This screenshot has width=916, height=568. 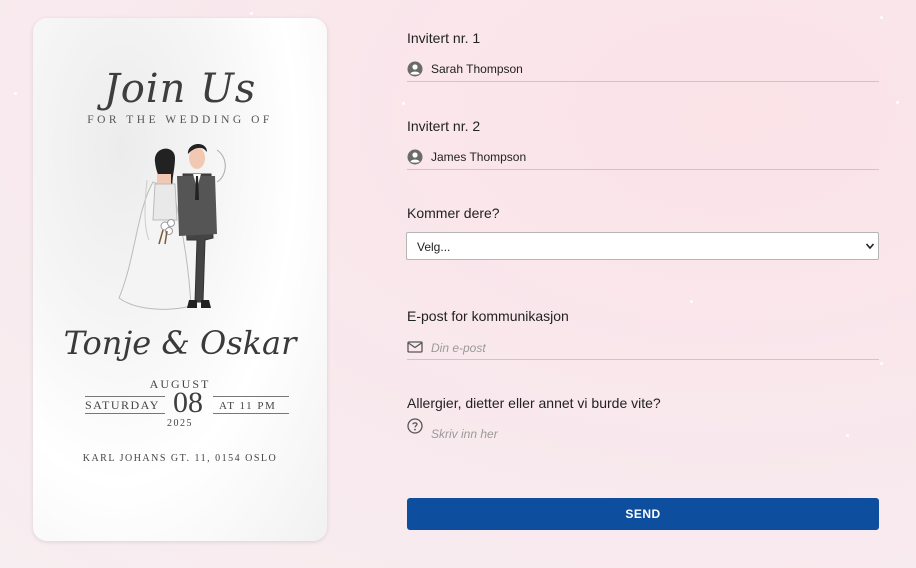 What do you see at coordinates (870, 246) in the screenshot?
I see `chevron-down-icon` at bounding box center [870, 246].